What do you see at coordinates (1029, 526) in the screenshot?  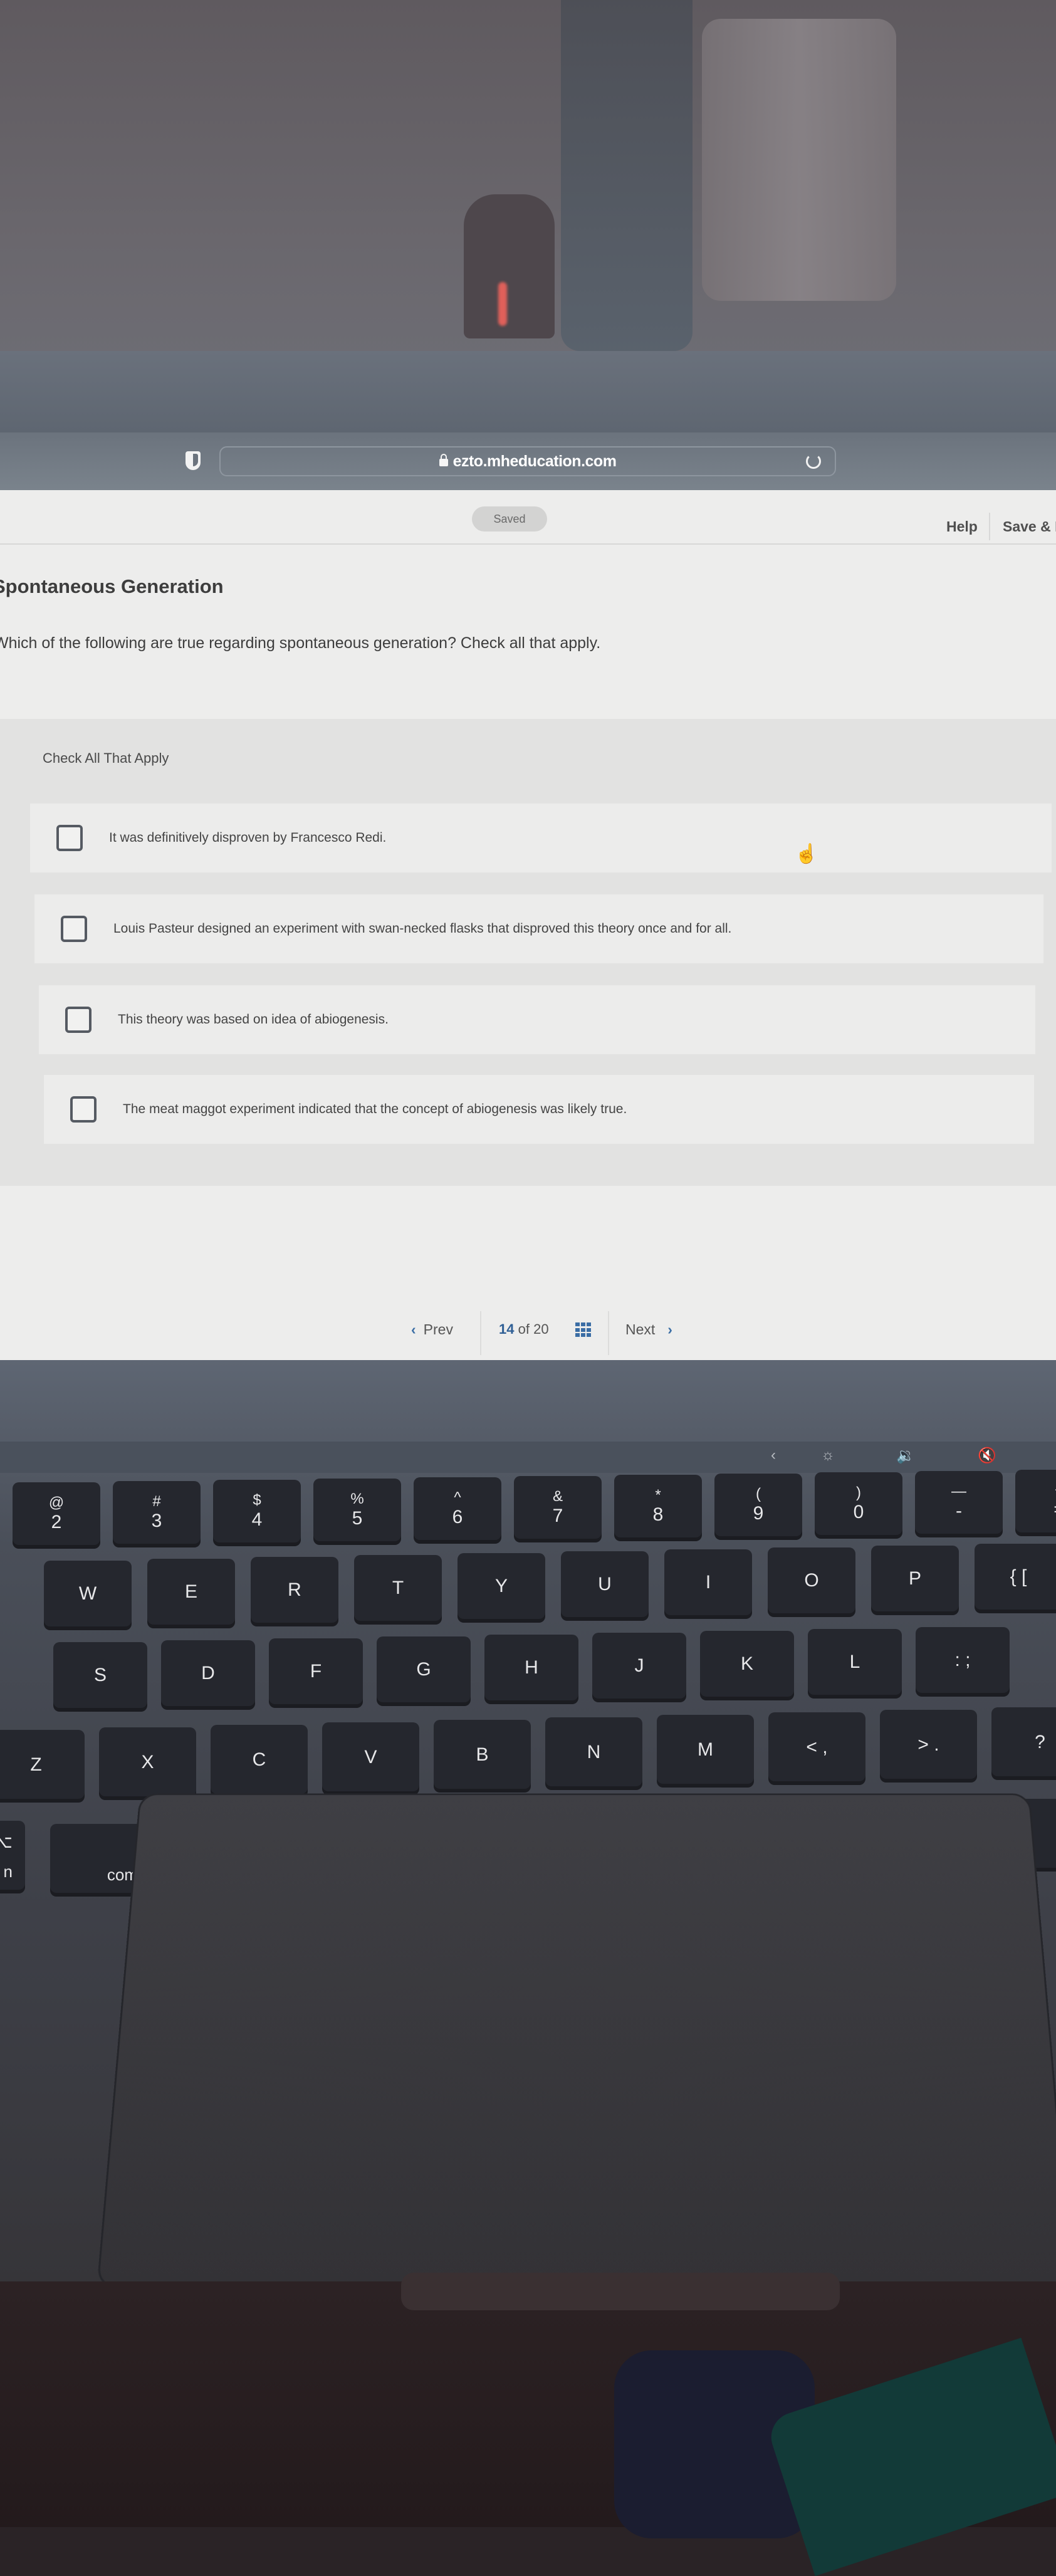 I see `save-exit-button: Save & E` at bounding box center [1029, 526].